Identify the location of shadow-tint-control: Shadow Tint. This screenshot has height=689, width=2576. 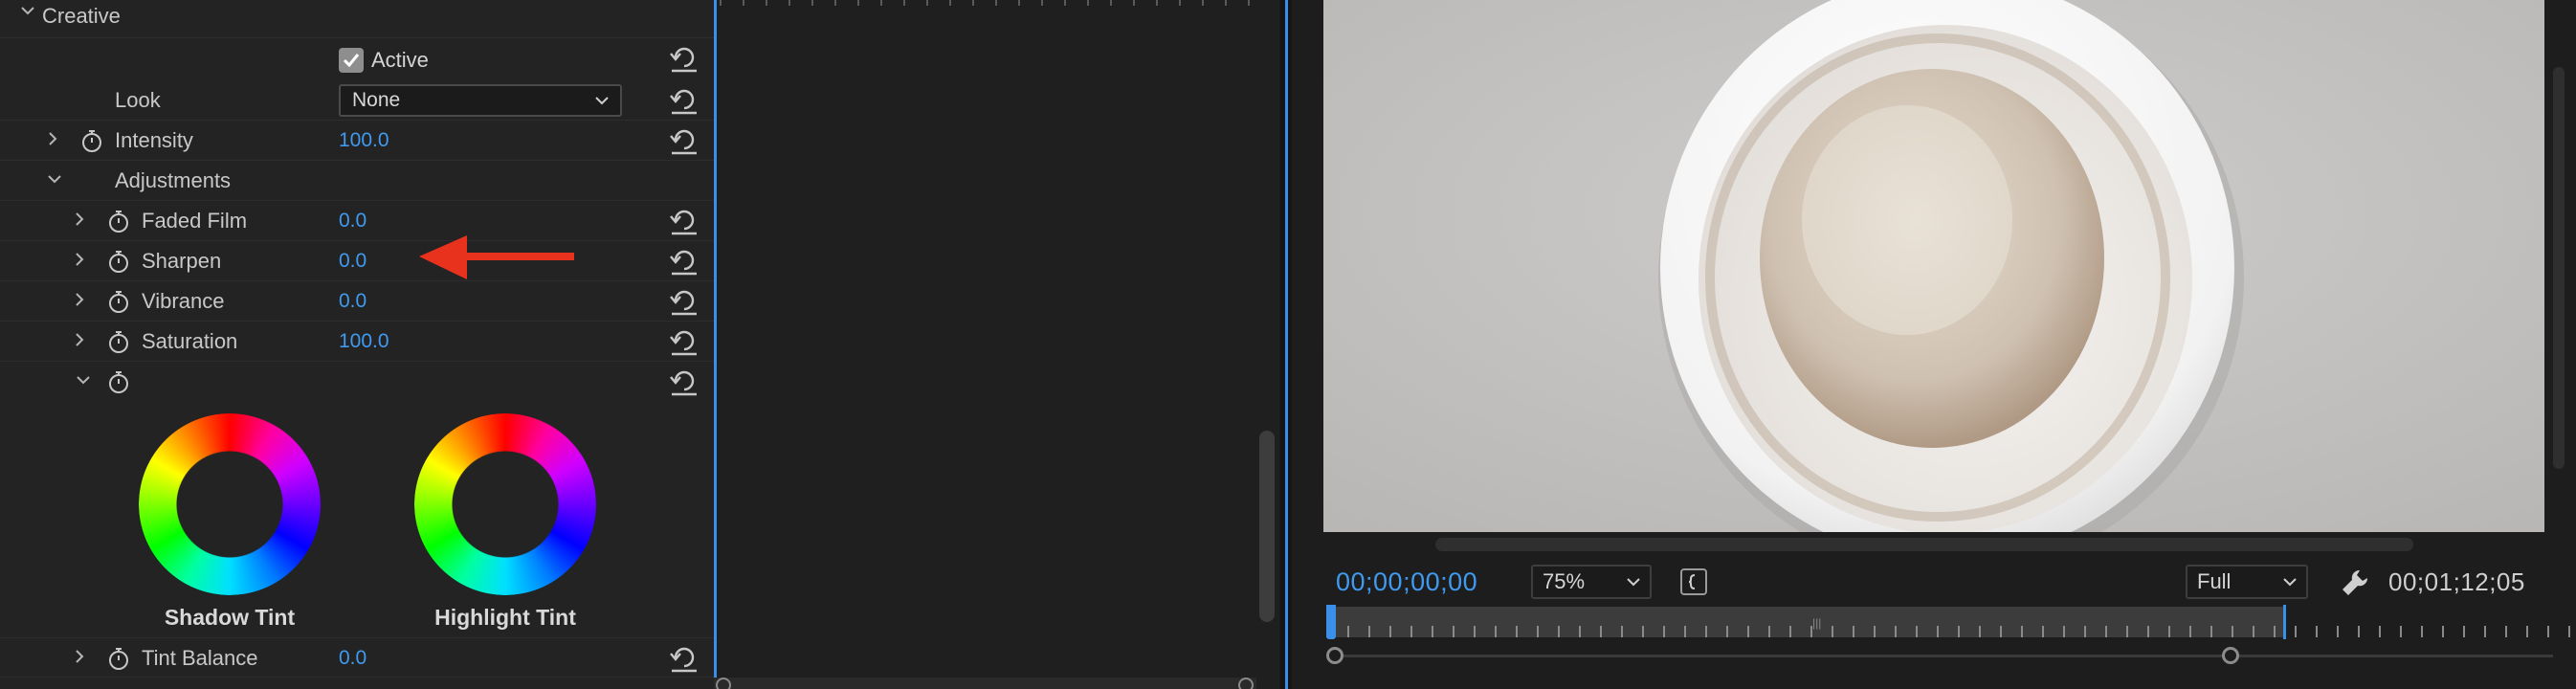
(229, 522).